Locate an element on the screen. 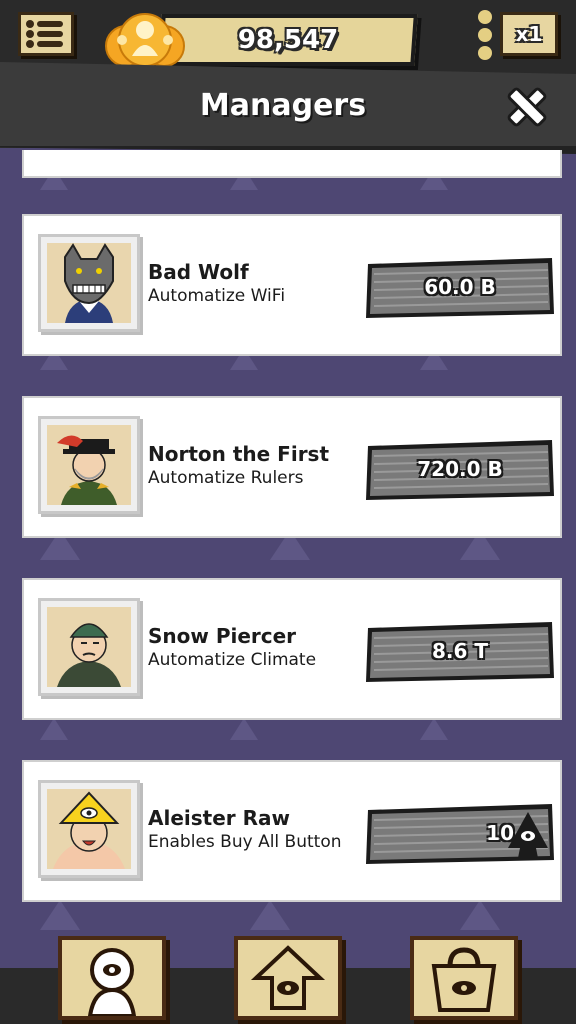  manager-description: Automatize Climate is located at coordinates (232, 660).